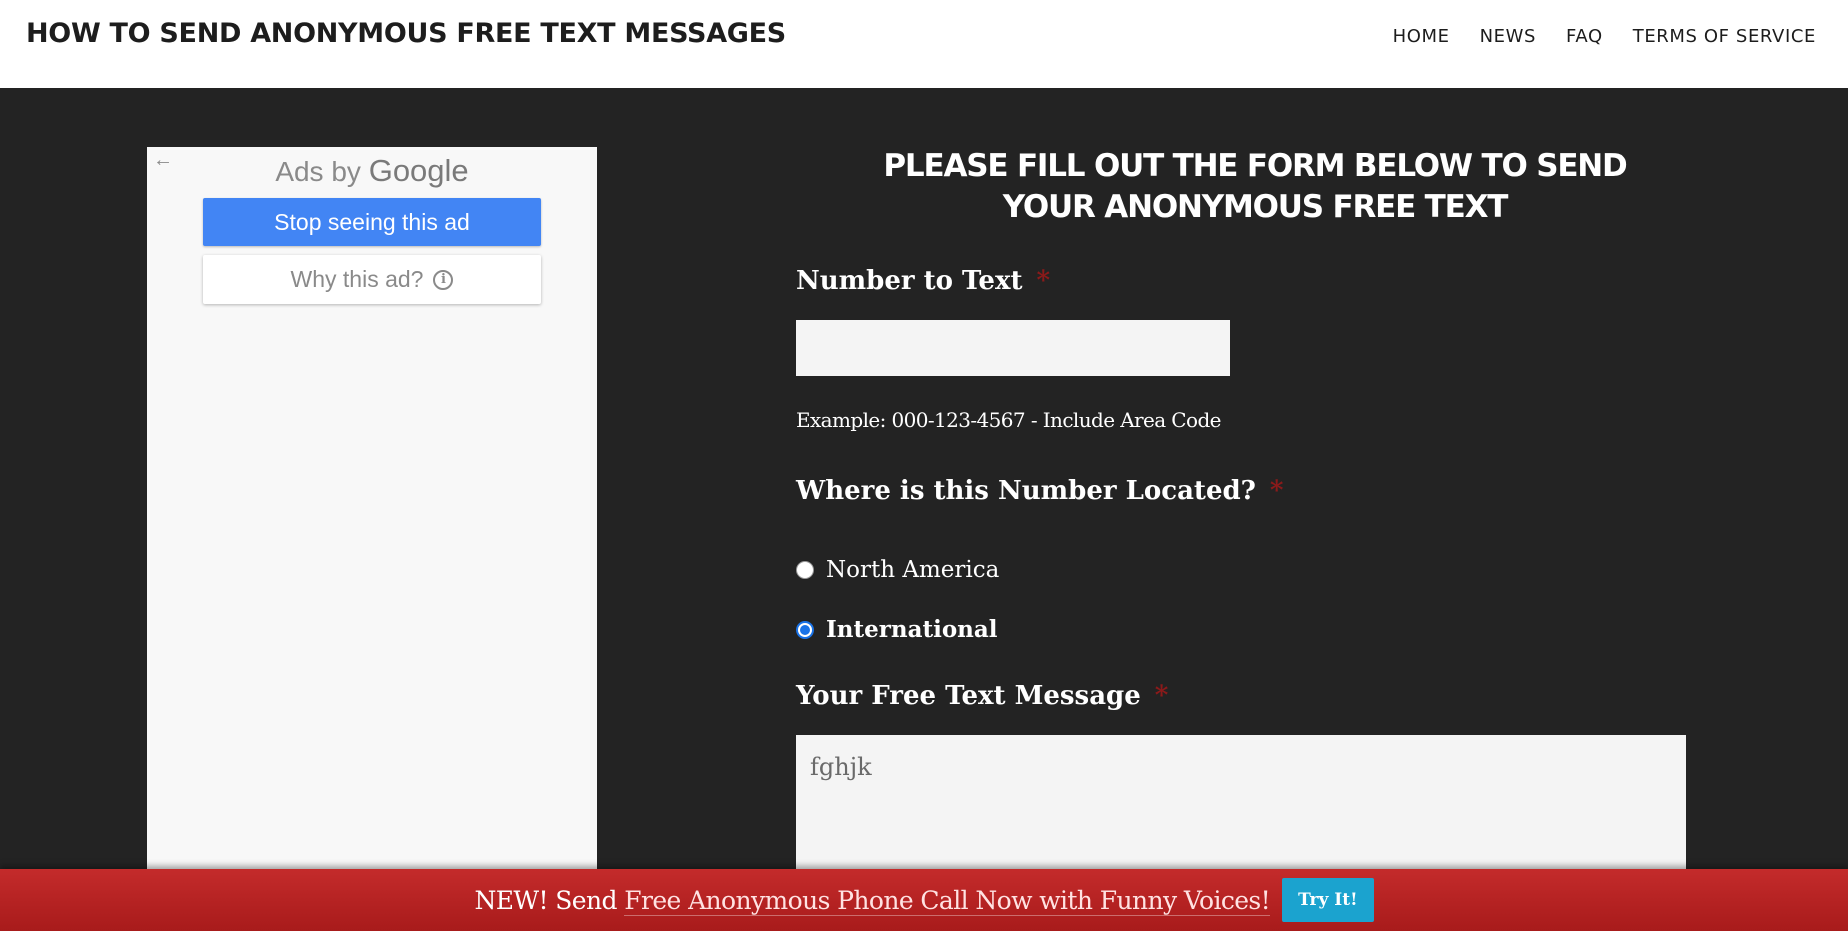  What do you see at coordinates (805, 570) in the screenshot?
I see `radio-button` at bounding box center [805, 570].